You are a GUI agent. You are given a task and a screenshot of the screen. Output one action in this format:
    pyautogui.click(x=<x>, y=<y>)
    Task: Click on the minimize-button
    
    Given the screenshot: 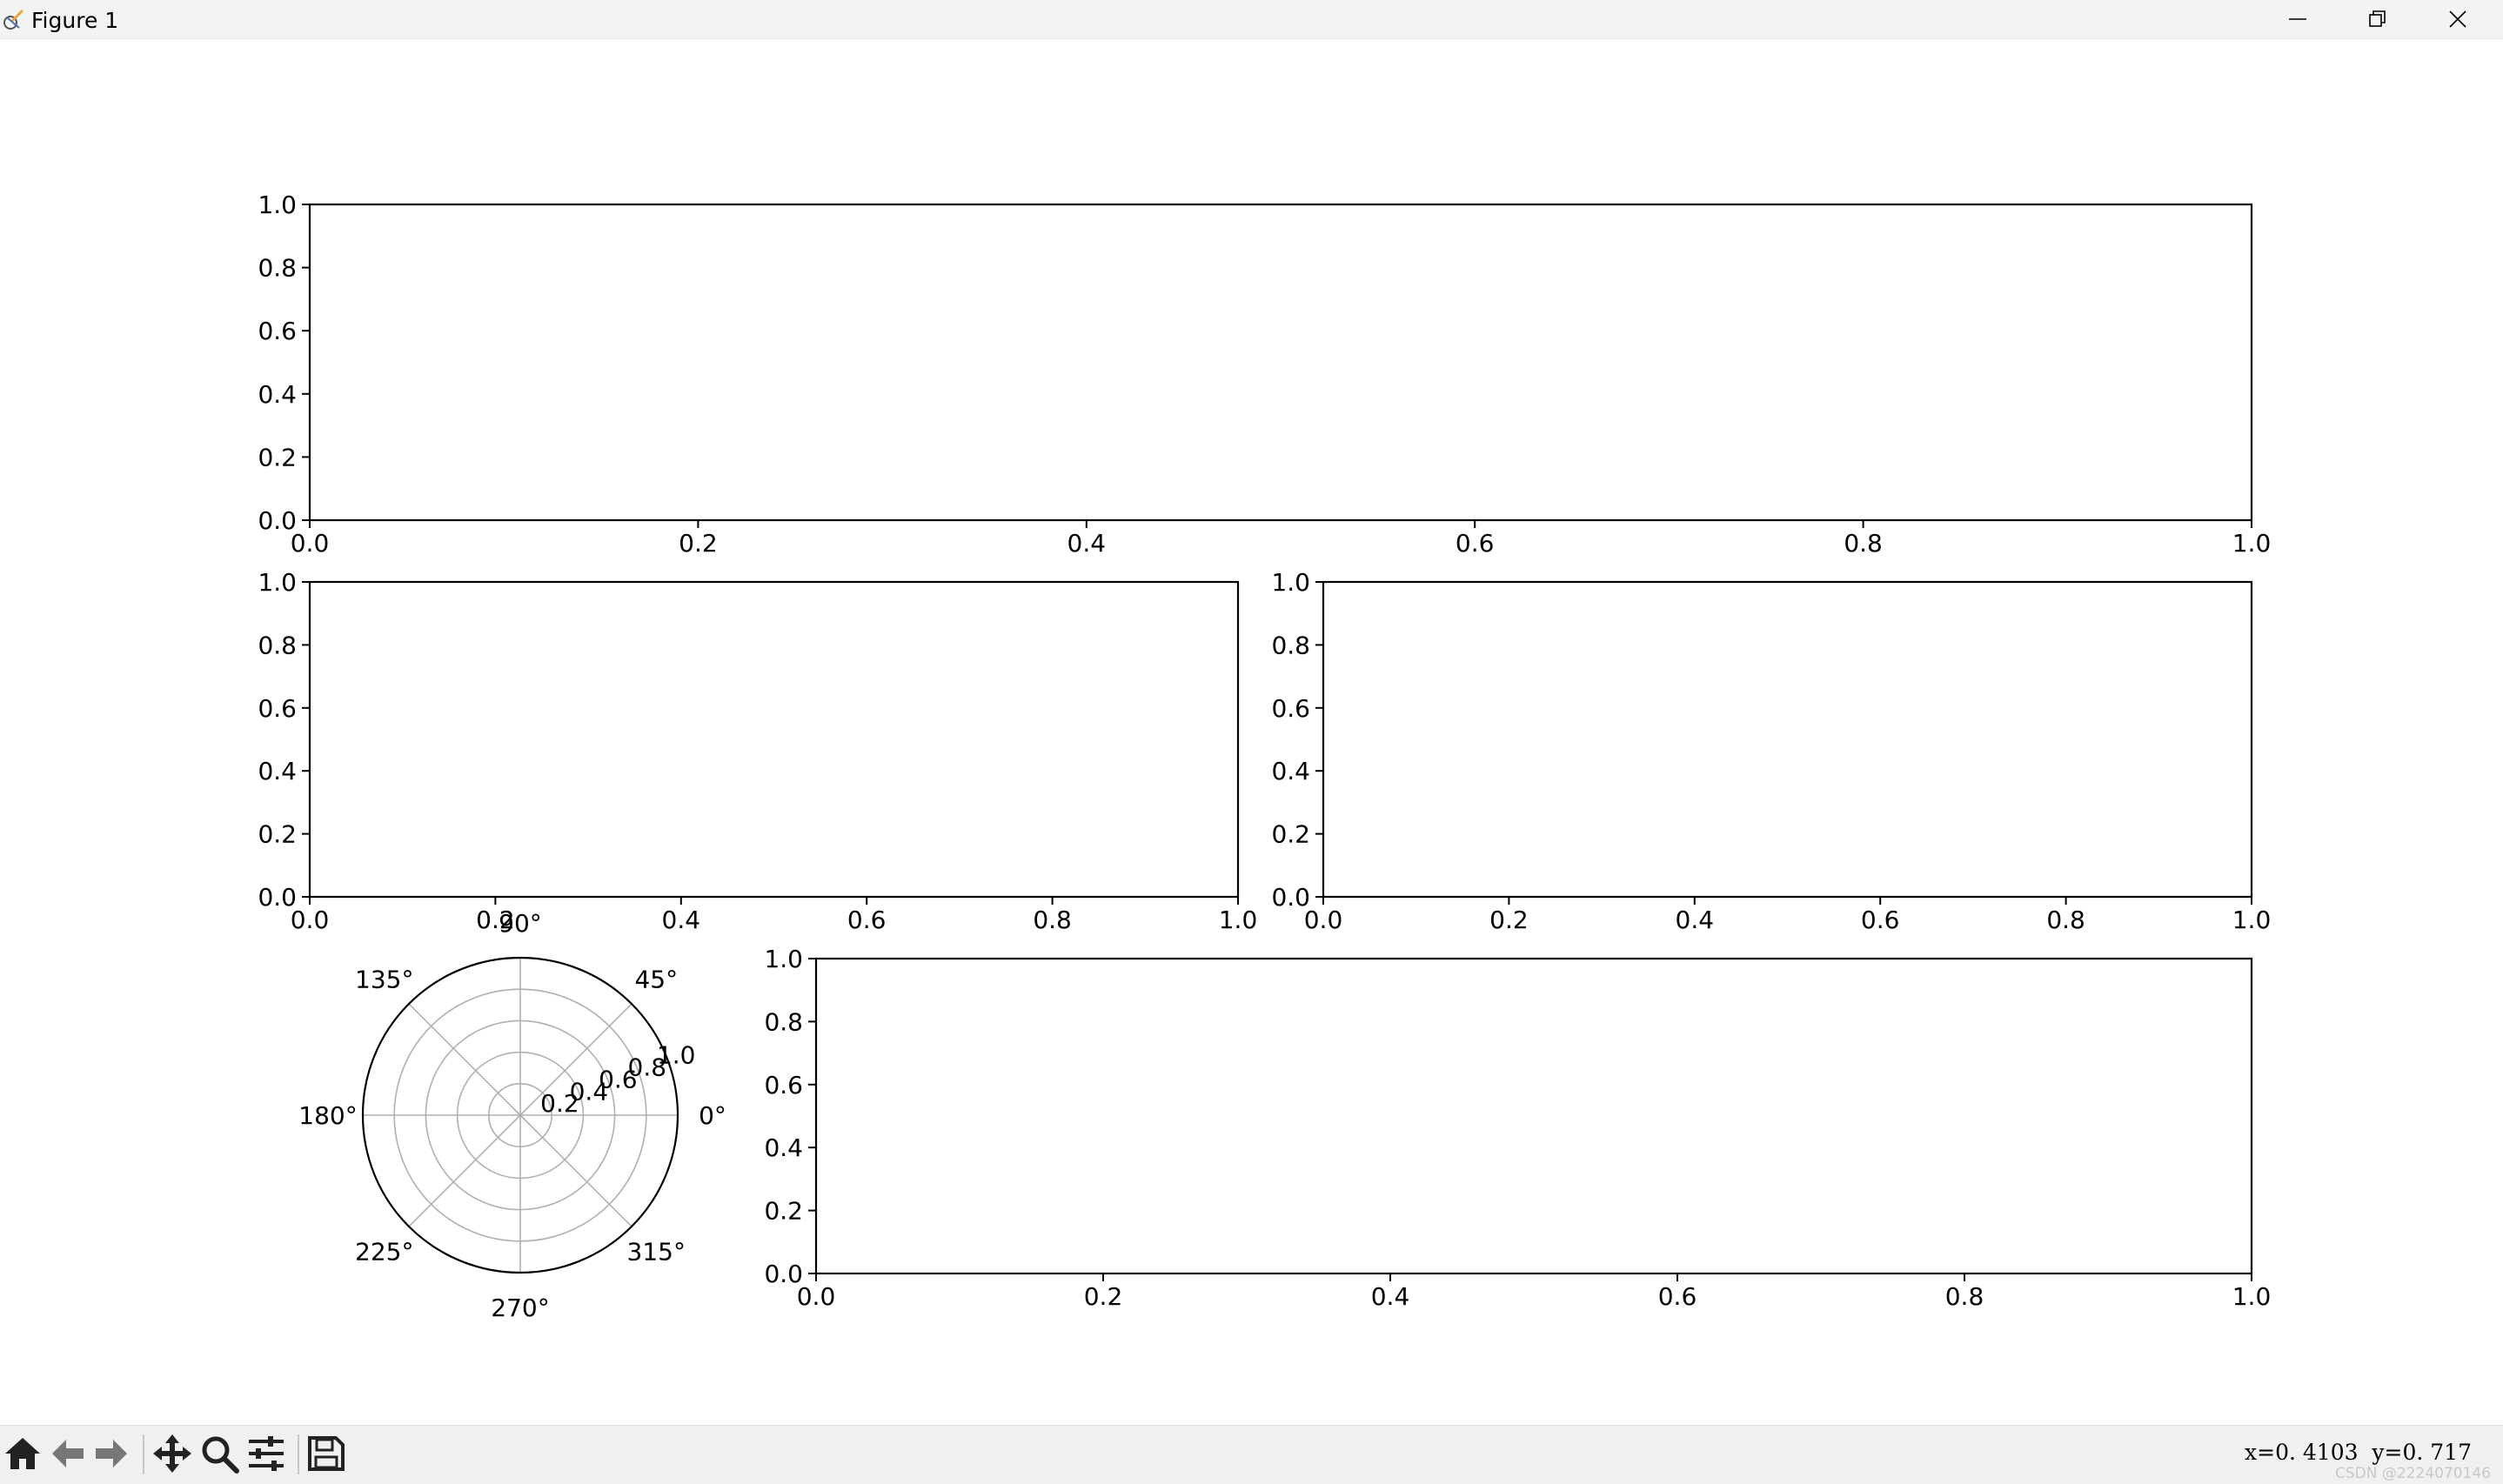 What is the action you would take?
    pyautogui.click(x=2298, y=19)
    